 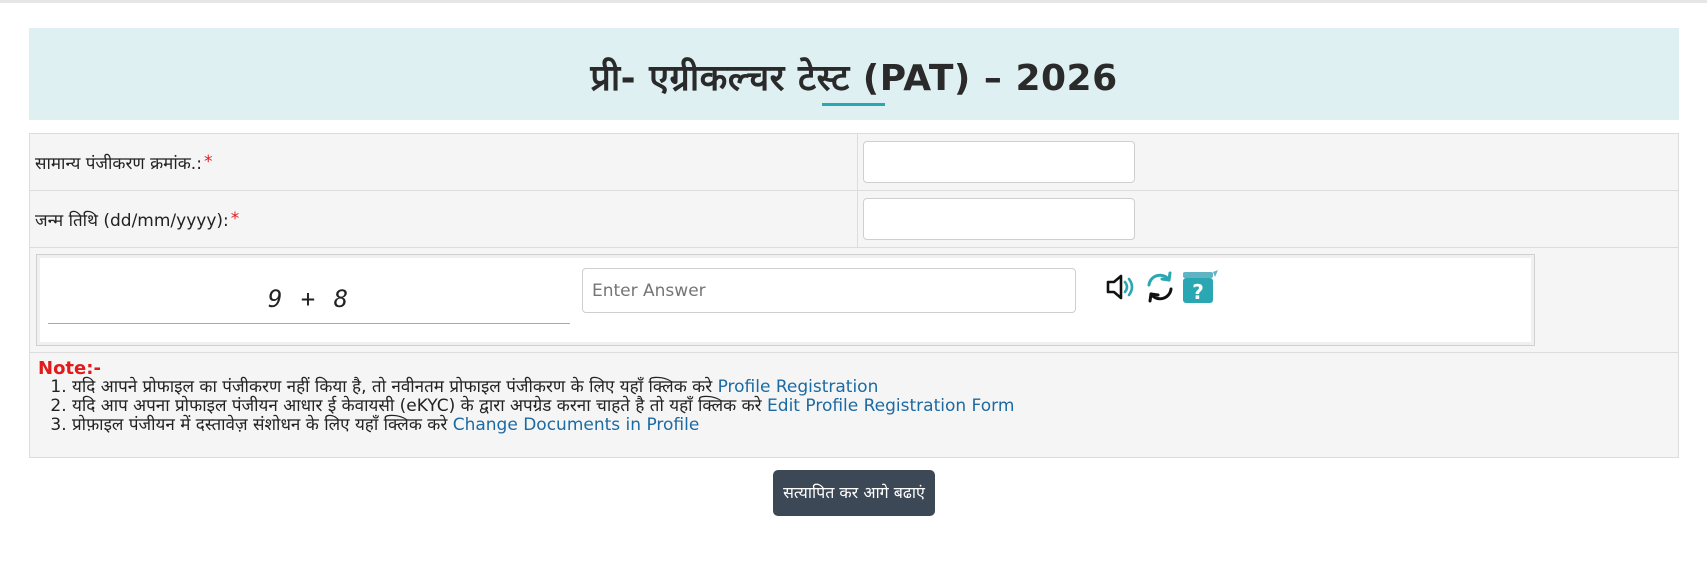 I want to click on change-documents-link: Change Documents in Profile, so click(x=576, y=425).